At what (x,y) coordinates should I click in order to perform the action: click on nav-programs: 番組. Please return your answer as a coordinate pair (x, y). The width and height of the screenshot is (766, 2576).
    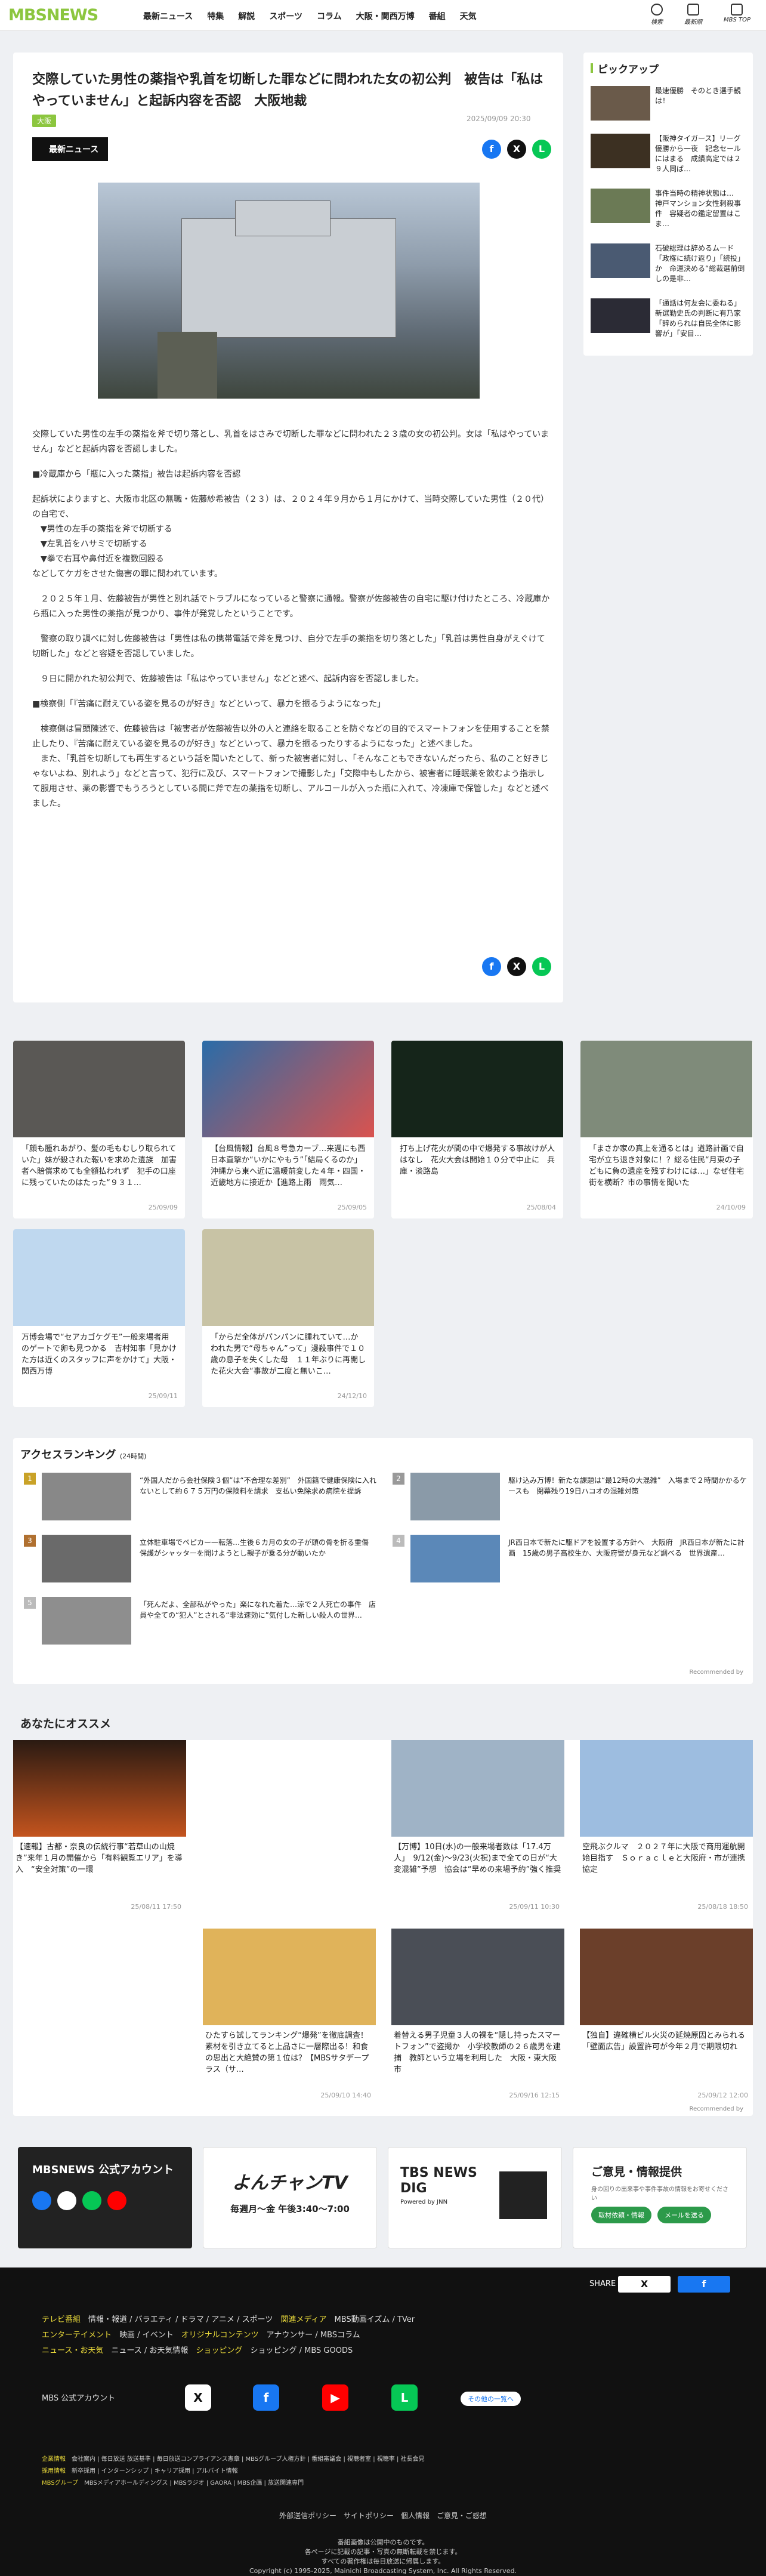
    Looking at the image, I should click on (437, 16).